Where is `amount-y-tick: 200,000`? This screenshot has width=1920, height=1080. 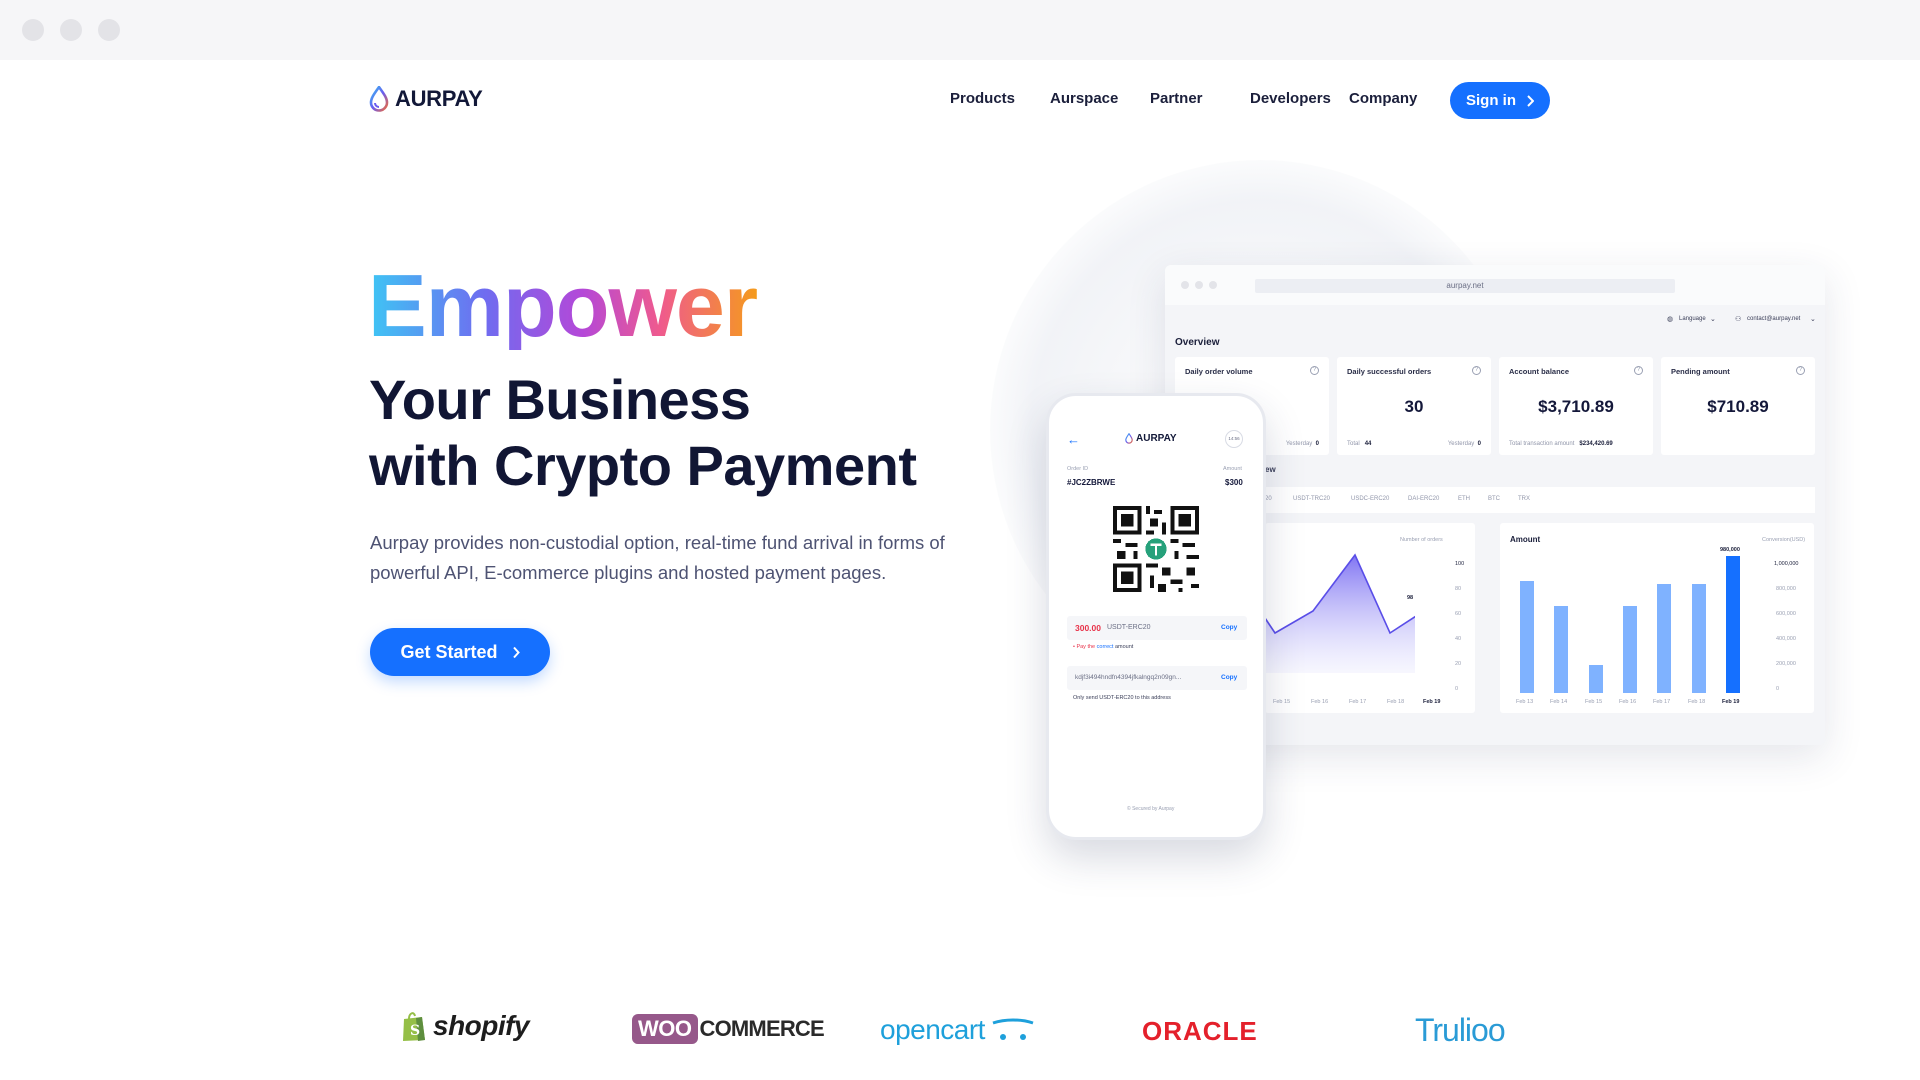
amount-y-tick: 200,000 is located at coordinates (1786, 664).